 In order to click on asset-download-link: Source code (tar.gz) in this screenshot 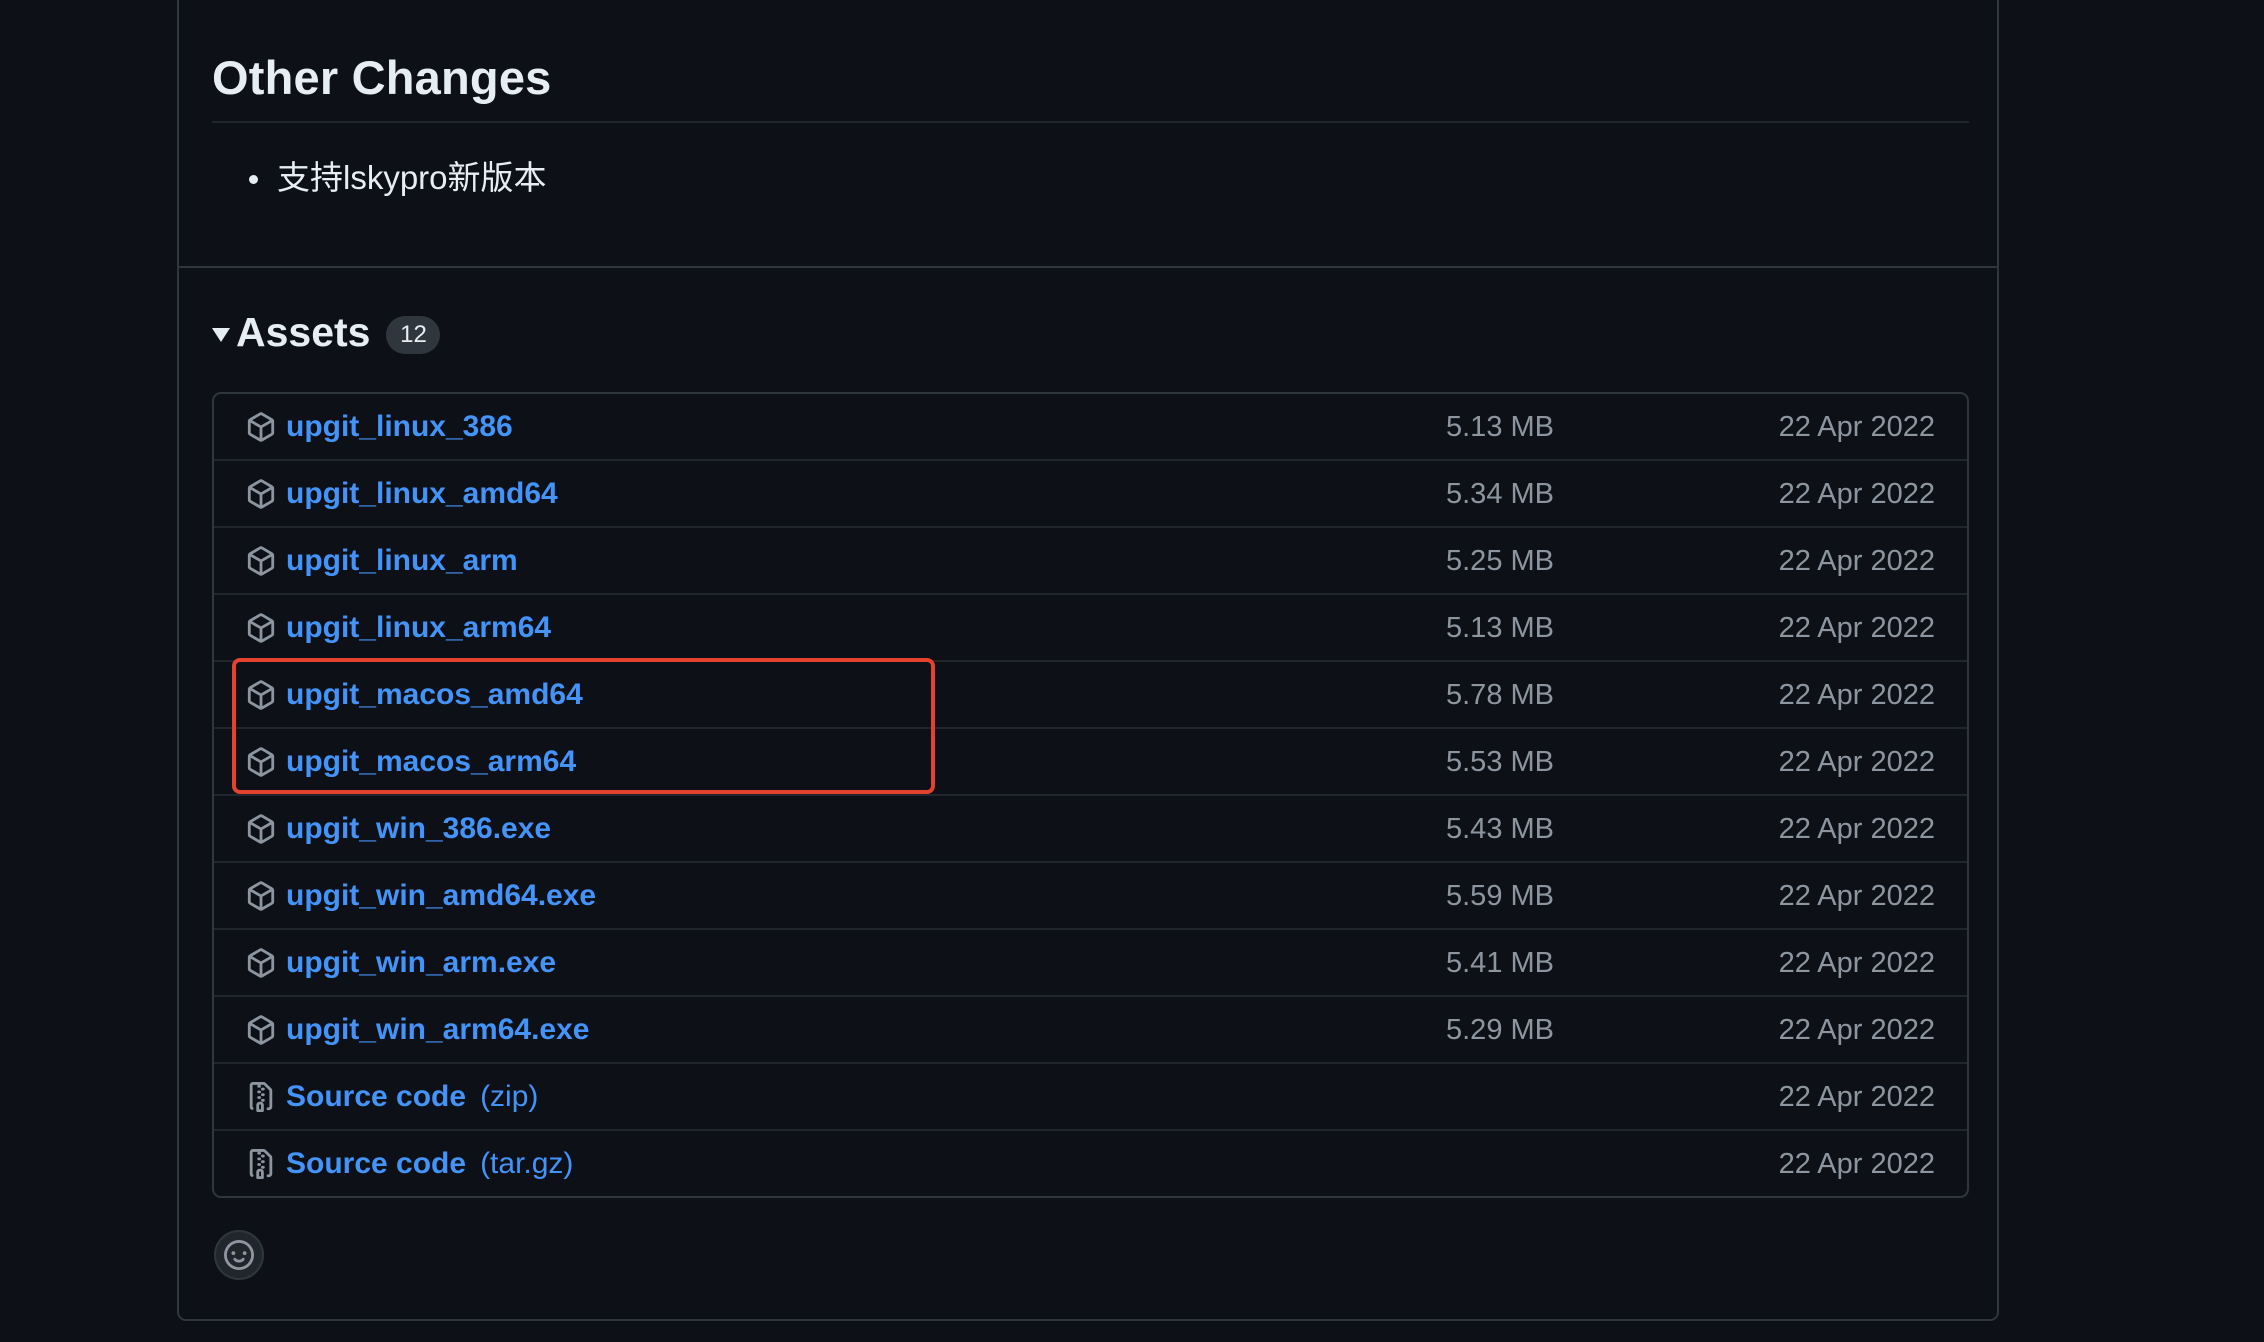, I will do `click(429, 1164)`.